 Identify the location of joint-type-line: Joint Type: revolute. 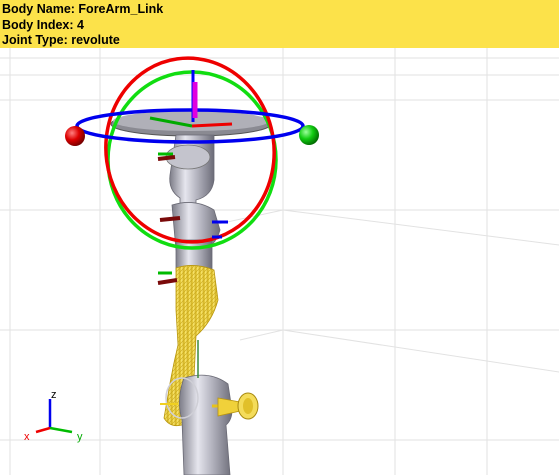
(280, 41).